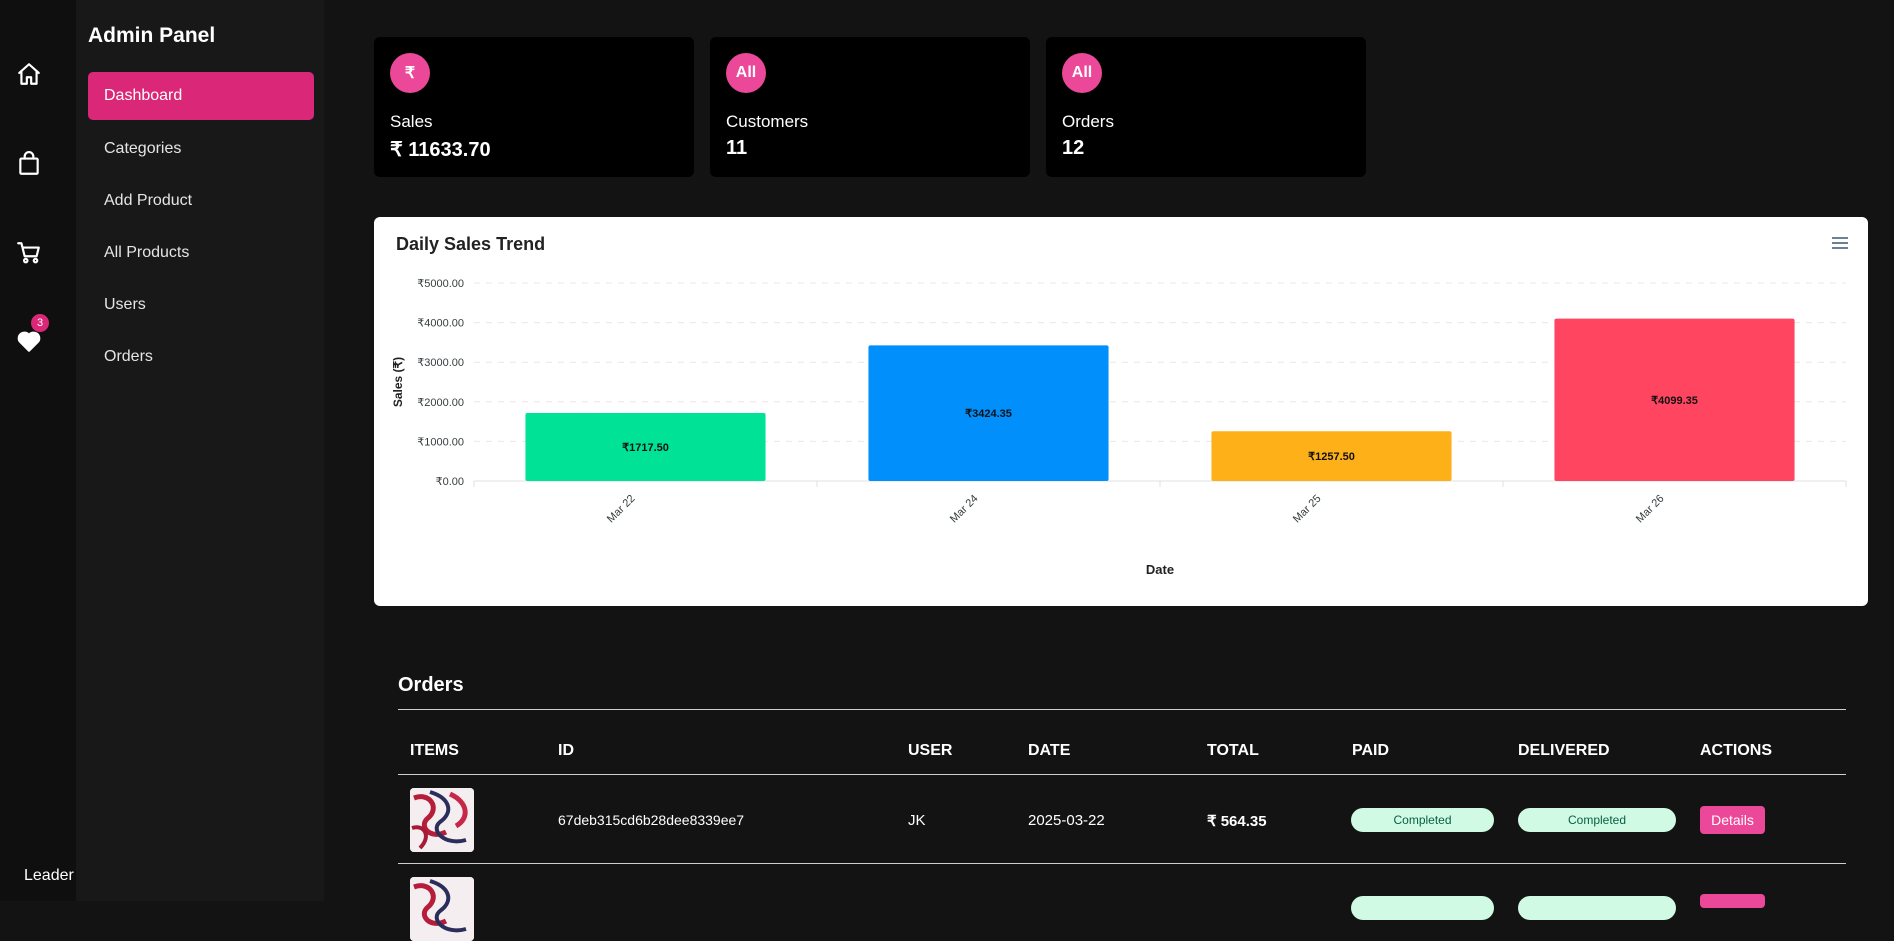 The image size is (1894, 941). Describe the element at coordinates (651, 820) in the screenshot. I see `order-id: 67deb315cd6b28dee8339ee7` at that location.